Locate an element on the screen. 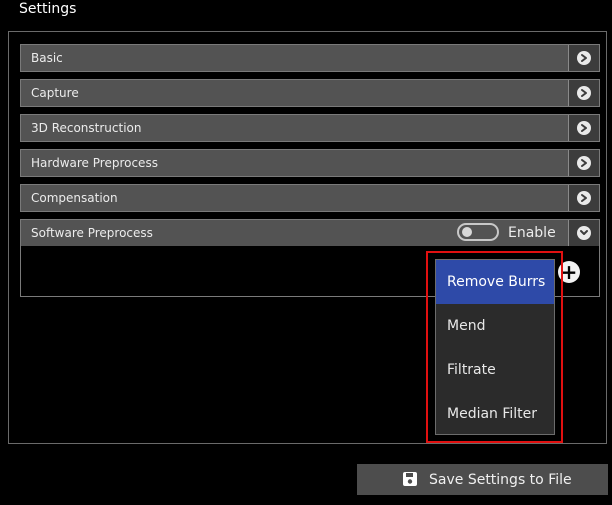  section-basic: Basic is located at coordinates (310, 58).